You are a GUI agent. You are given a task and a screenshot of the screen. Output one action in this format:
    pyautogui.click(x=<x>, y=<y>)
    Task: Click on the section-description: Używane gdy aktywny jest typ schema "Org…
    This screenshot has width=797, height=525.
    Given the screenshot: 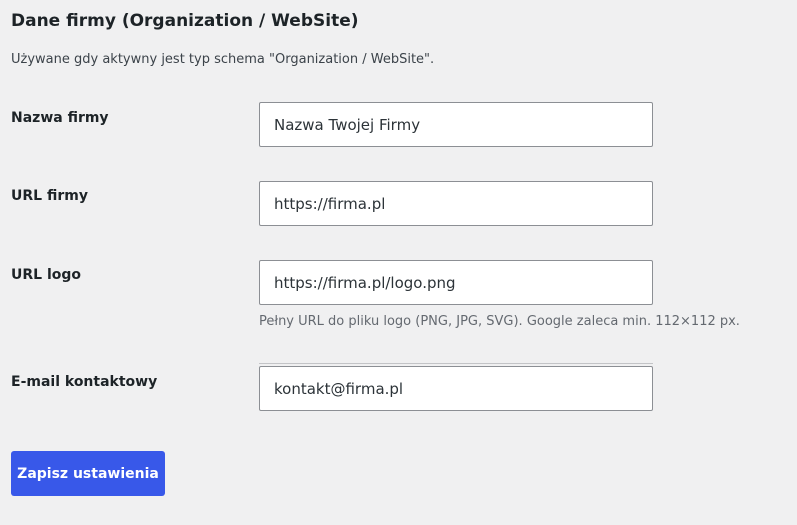 What is the action you would take?
    pyautogui.click(x=223, y=59)
    